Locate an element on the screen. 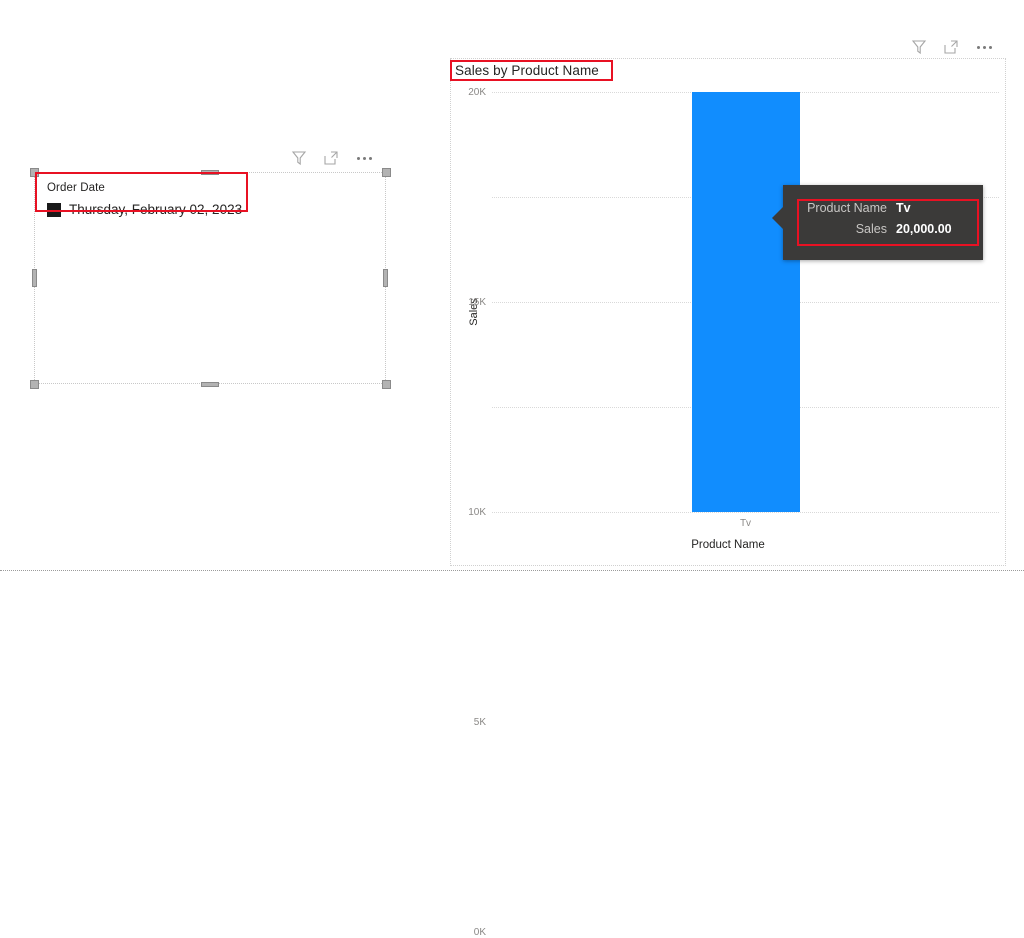 The height and width of the screenshot is (938, 1024). slicer-color-swatch is located at coordinates (54, 209).